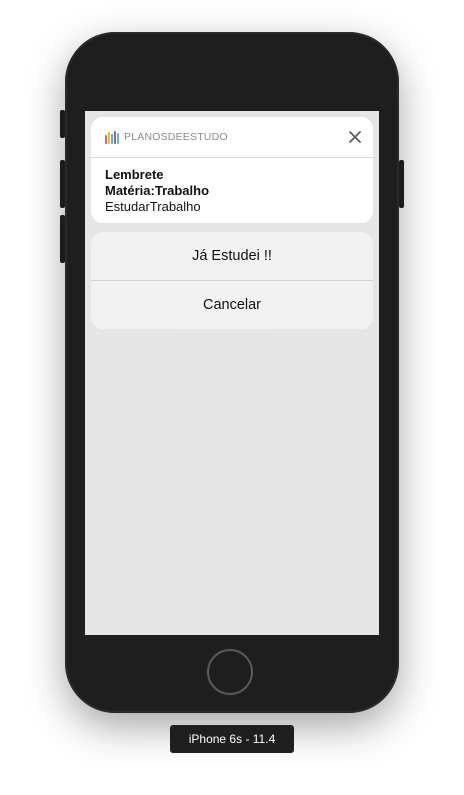 This screenshot has width=464, height=795. What do you see at coordinates (62, 239) in the screenshot?
I see `volume-down-button` at bounding box center [62, 239].